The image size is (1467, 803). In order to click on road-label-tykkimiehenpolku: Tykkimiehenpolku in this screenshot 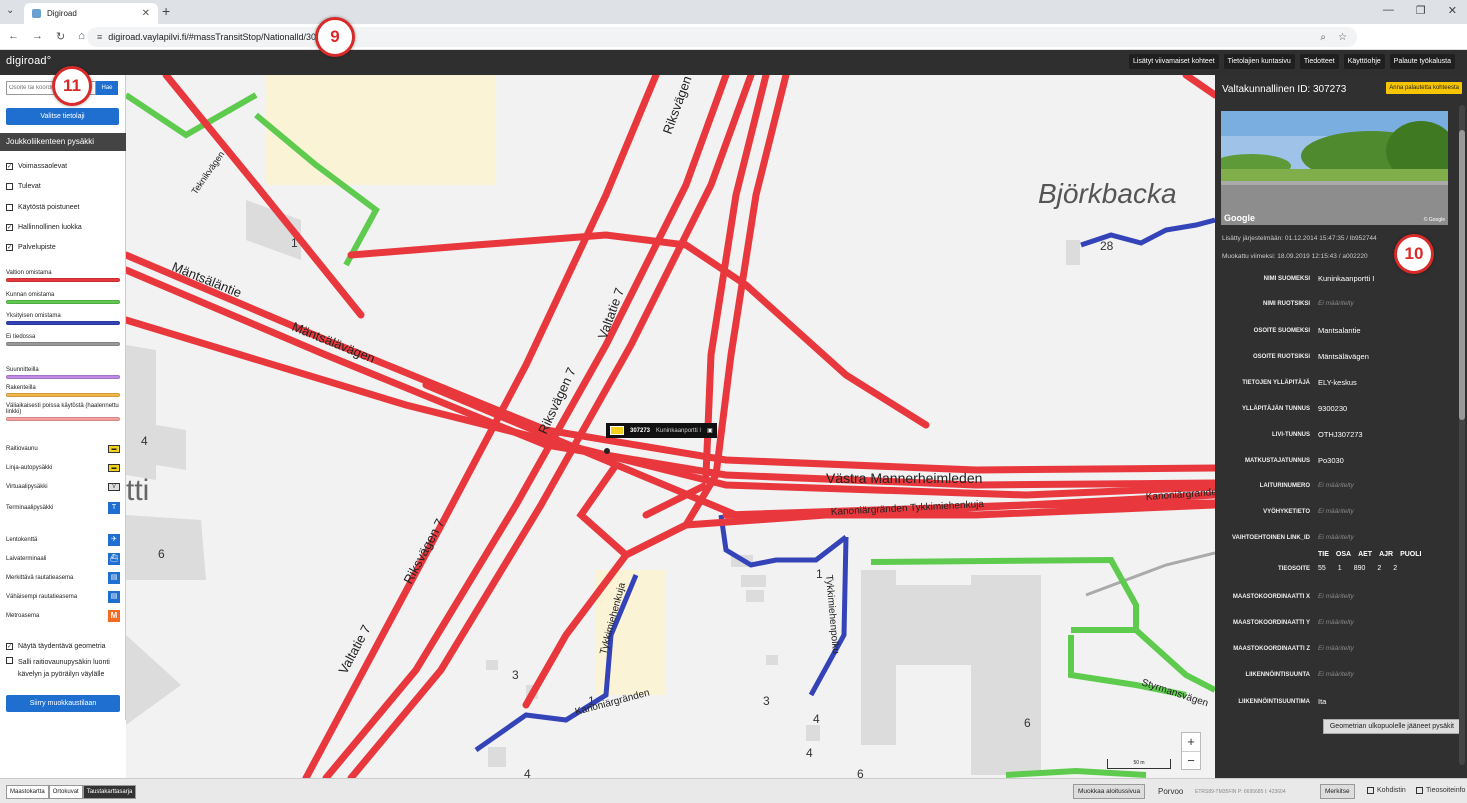, I will do `click(832, 614)`.